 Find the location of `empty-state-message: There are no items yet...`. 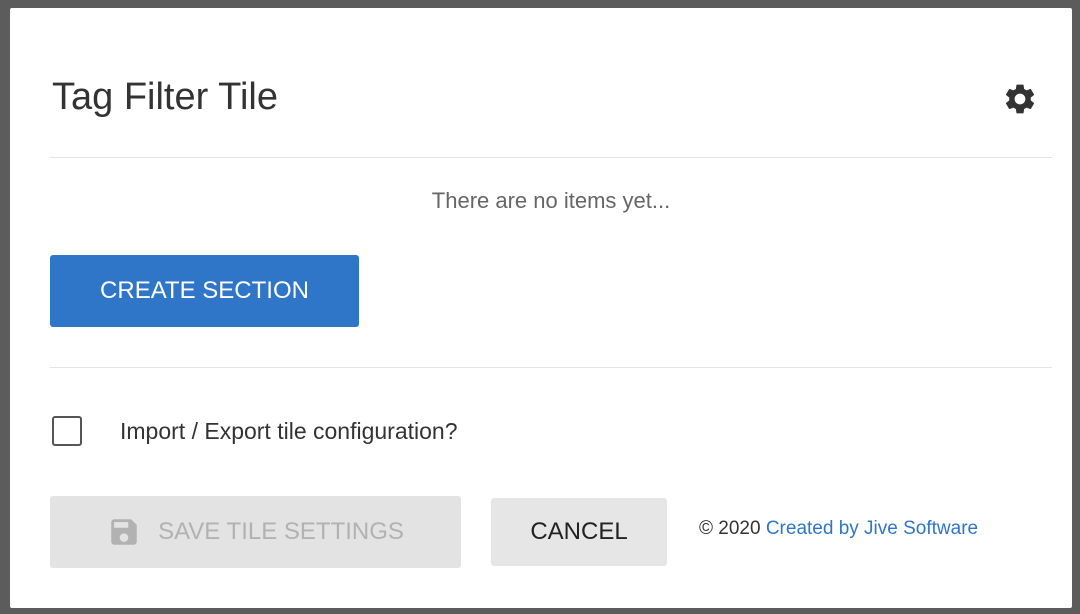

empty-state-message: There are no items yet... is located at coordinates (551, 200).